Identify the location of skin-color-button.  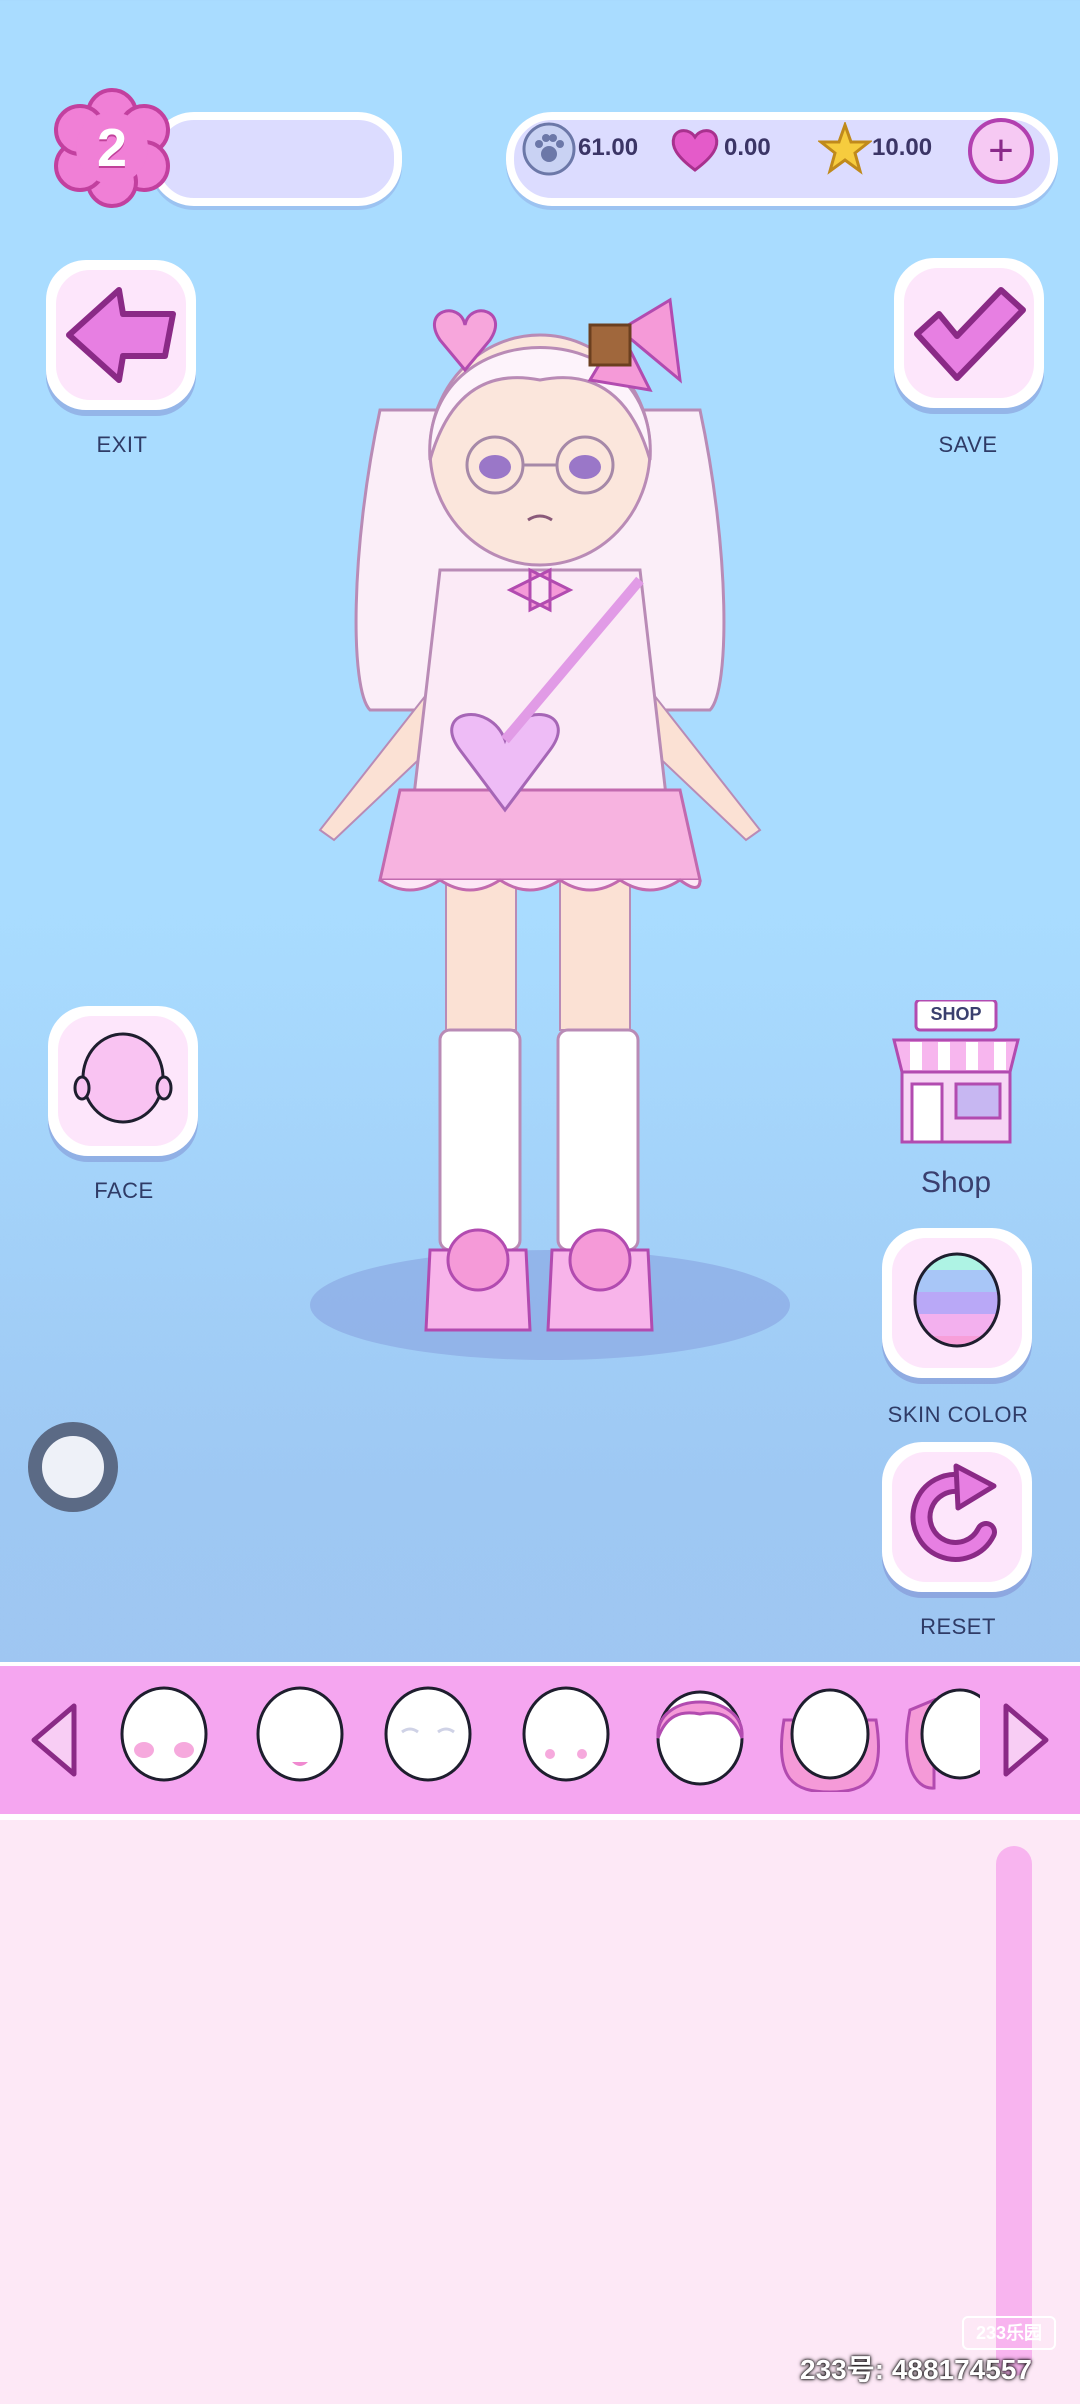
(957, 1303).